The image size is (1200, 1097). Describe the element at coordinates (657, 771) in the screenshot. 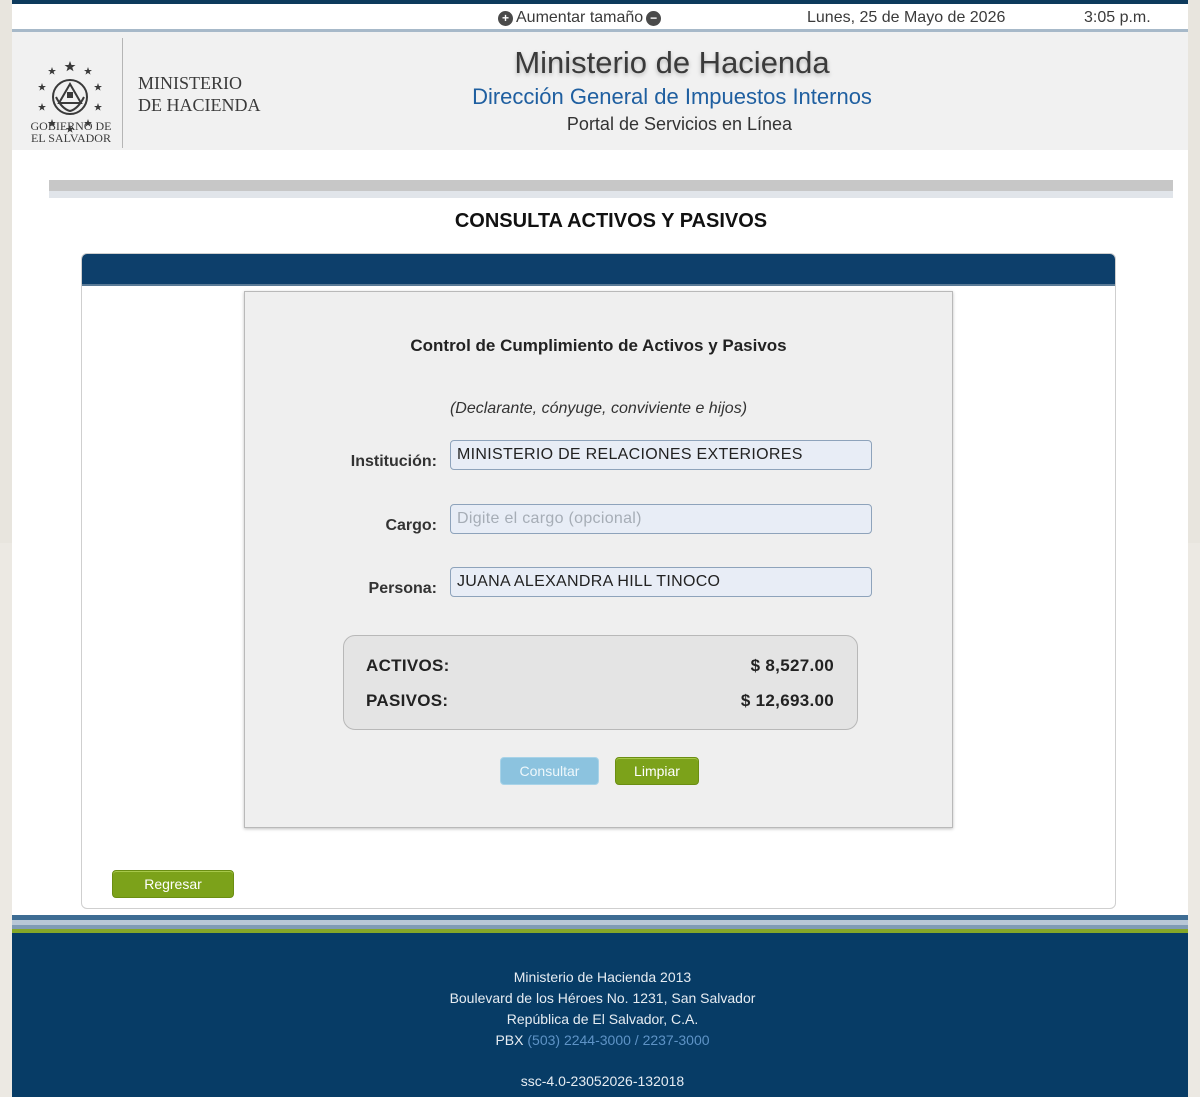

I see `limpiar-button: Limpiar` at that location.